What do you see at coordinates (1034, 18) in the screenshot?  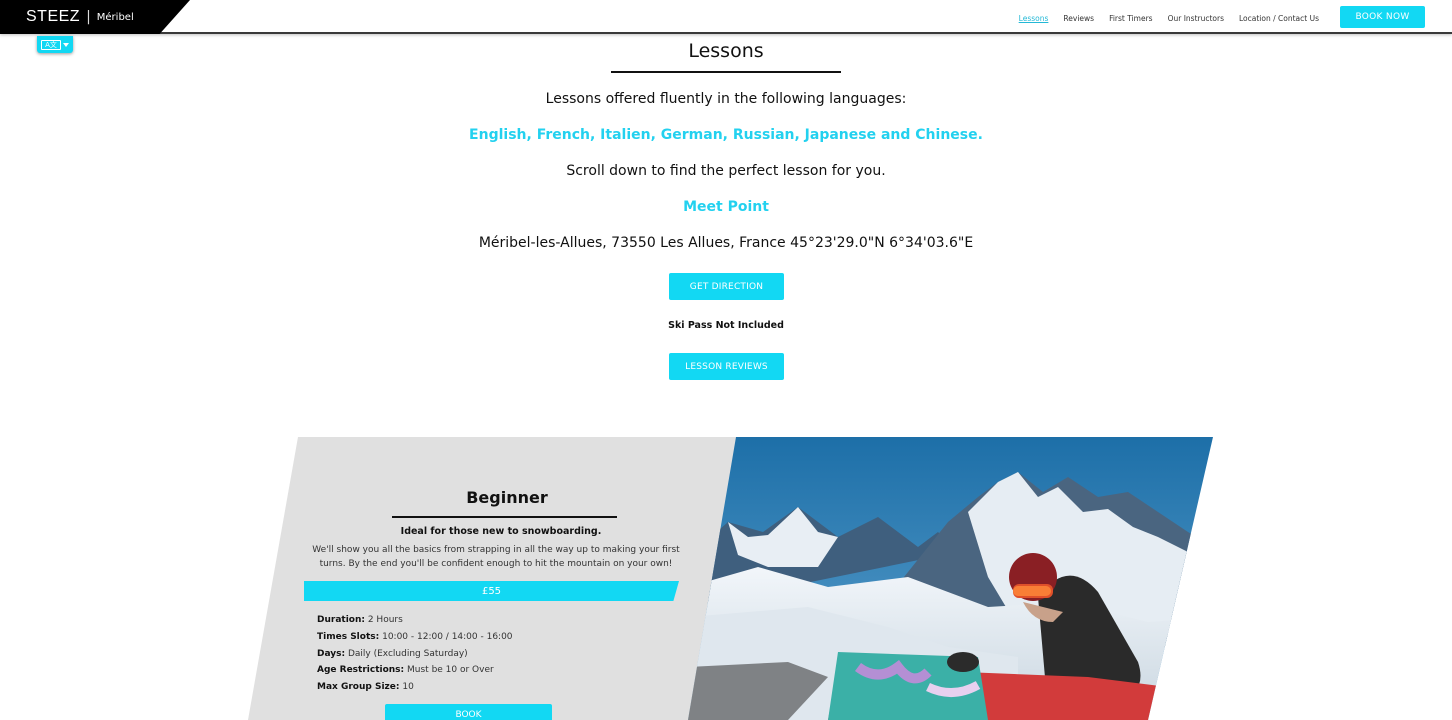 I see `nav-lessons: Lessons` at bounding box center [1034, 18].